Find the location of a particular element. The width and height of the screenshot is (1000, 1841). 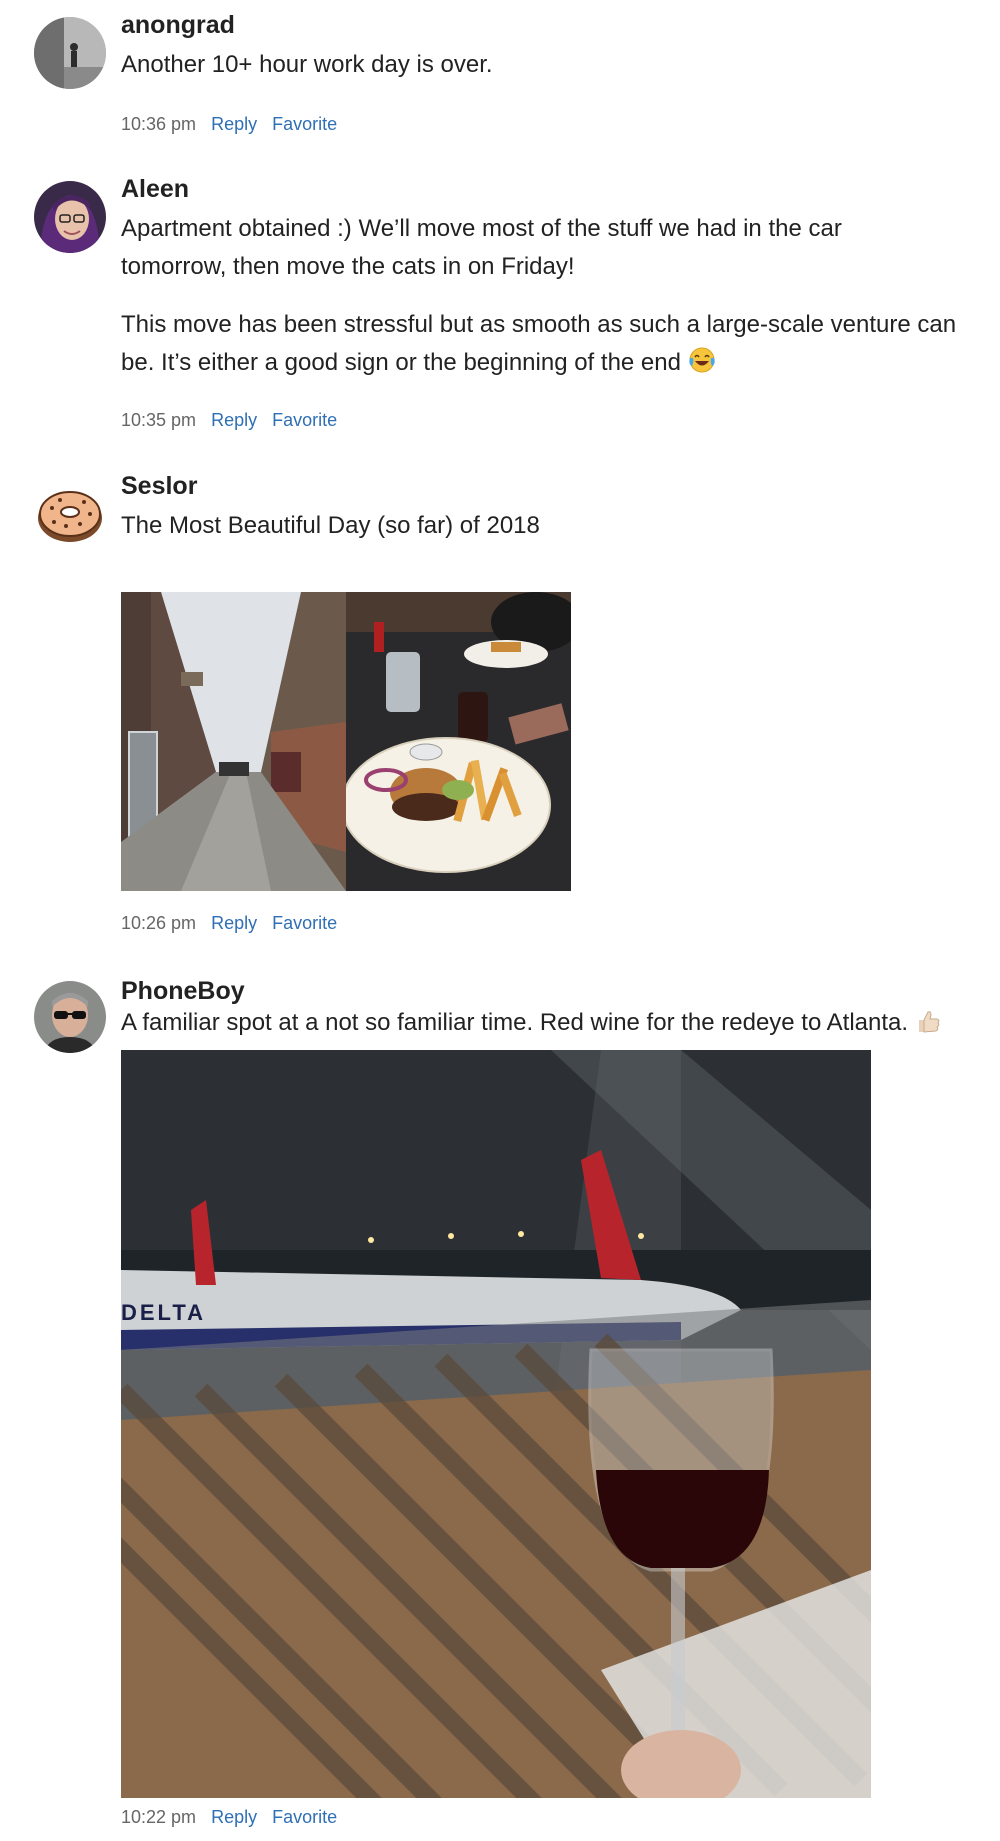

username: Seslor is located at coordinates (546, 486).